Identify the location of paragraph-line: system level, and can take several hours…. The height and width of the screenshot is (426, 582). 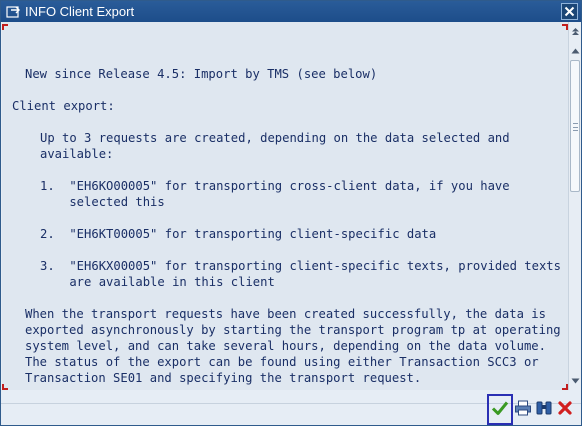
(285, 346).